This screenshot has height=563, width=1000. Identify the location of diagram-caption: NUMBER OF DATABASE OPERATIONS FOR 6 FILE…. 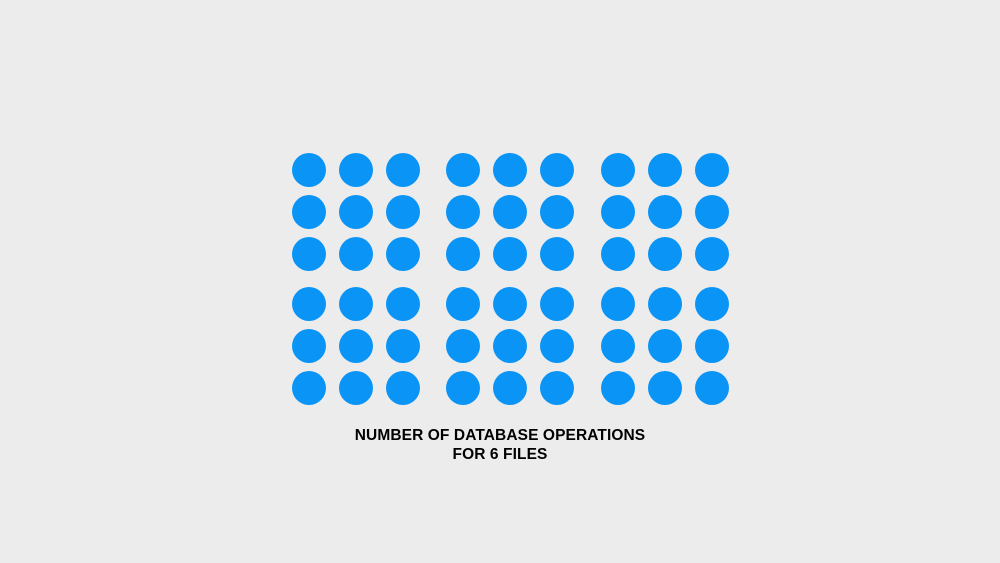
(500, 445).